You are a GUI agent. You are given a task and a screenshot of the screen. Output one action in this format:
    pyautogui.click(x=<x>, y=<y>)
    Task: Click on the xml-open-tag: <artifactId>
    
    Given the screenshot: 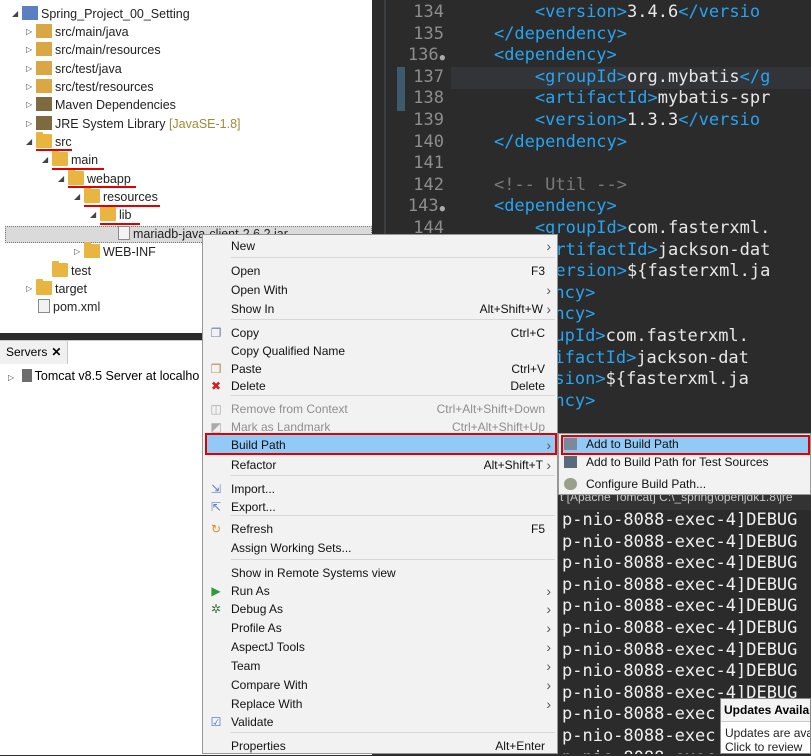 What is the action you would take?
    pyautogui.click(x=596, y=98)
    